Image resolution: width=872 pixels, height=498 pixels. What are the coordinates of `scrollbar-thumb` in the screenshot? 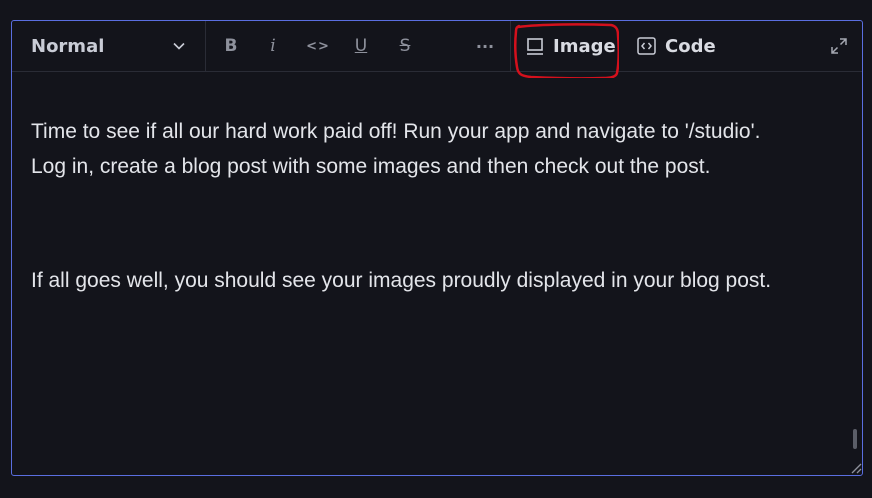 It's located at (855, 439).